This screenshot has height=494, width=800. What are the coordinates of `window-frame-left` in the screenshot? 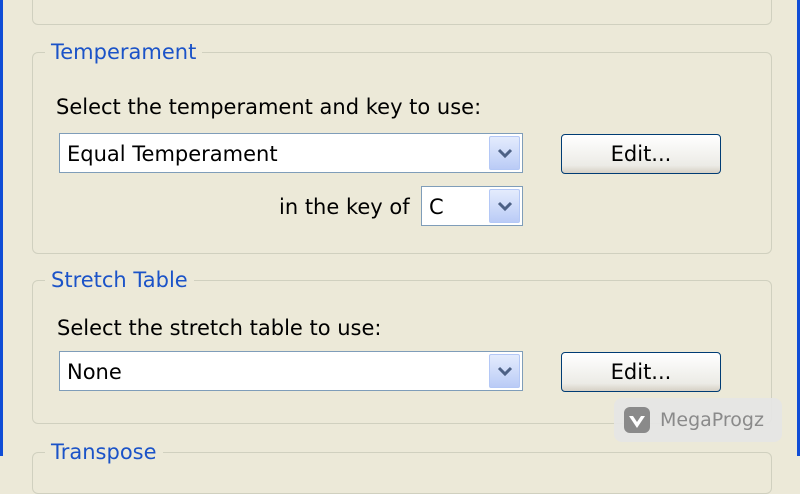 It's located at (1, 228).